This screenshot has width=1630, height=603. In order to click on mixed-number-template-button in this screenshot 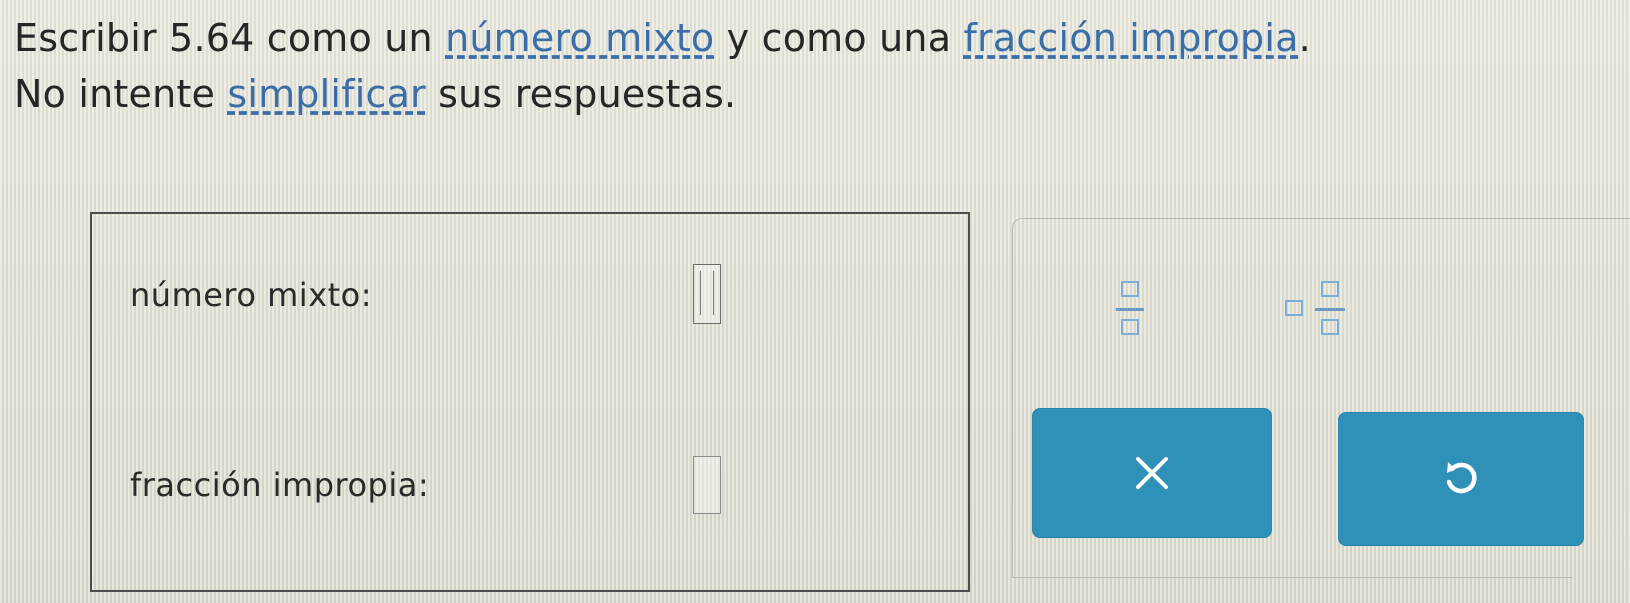, I will do `click(1323, 310)`.